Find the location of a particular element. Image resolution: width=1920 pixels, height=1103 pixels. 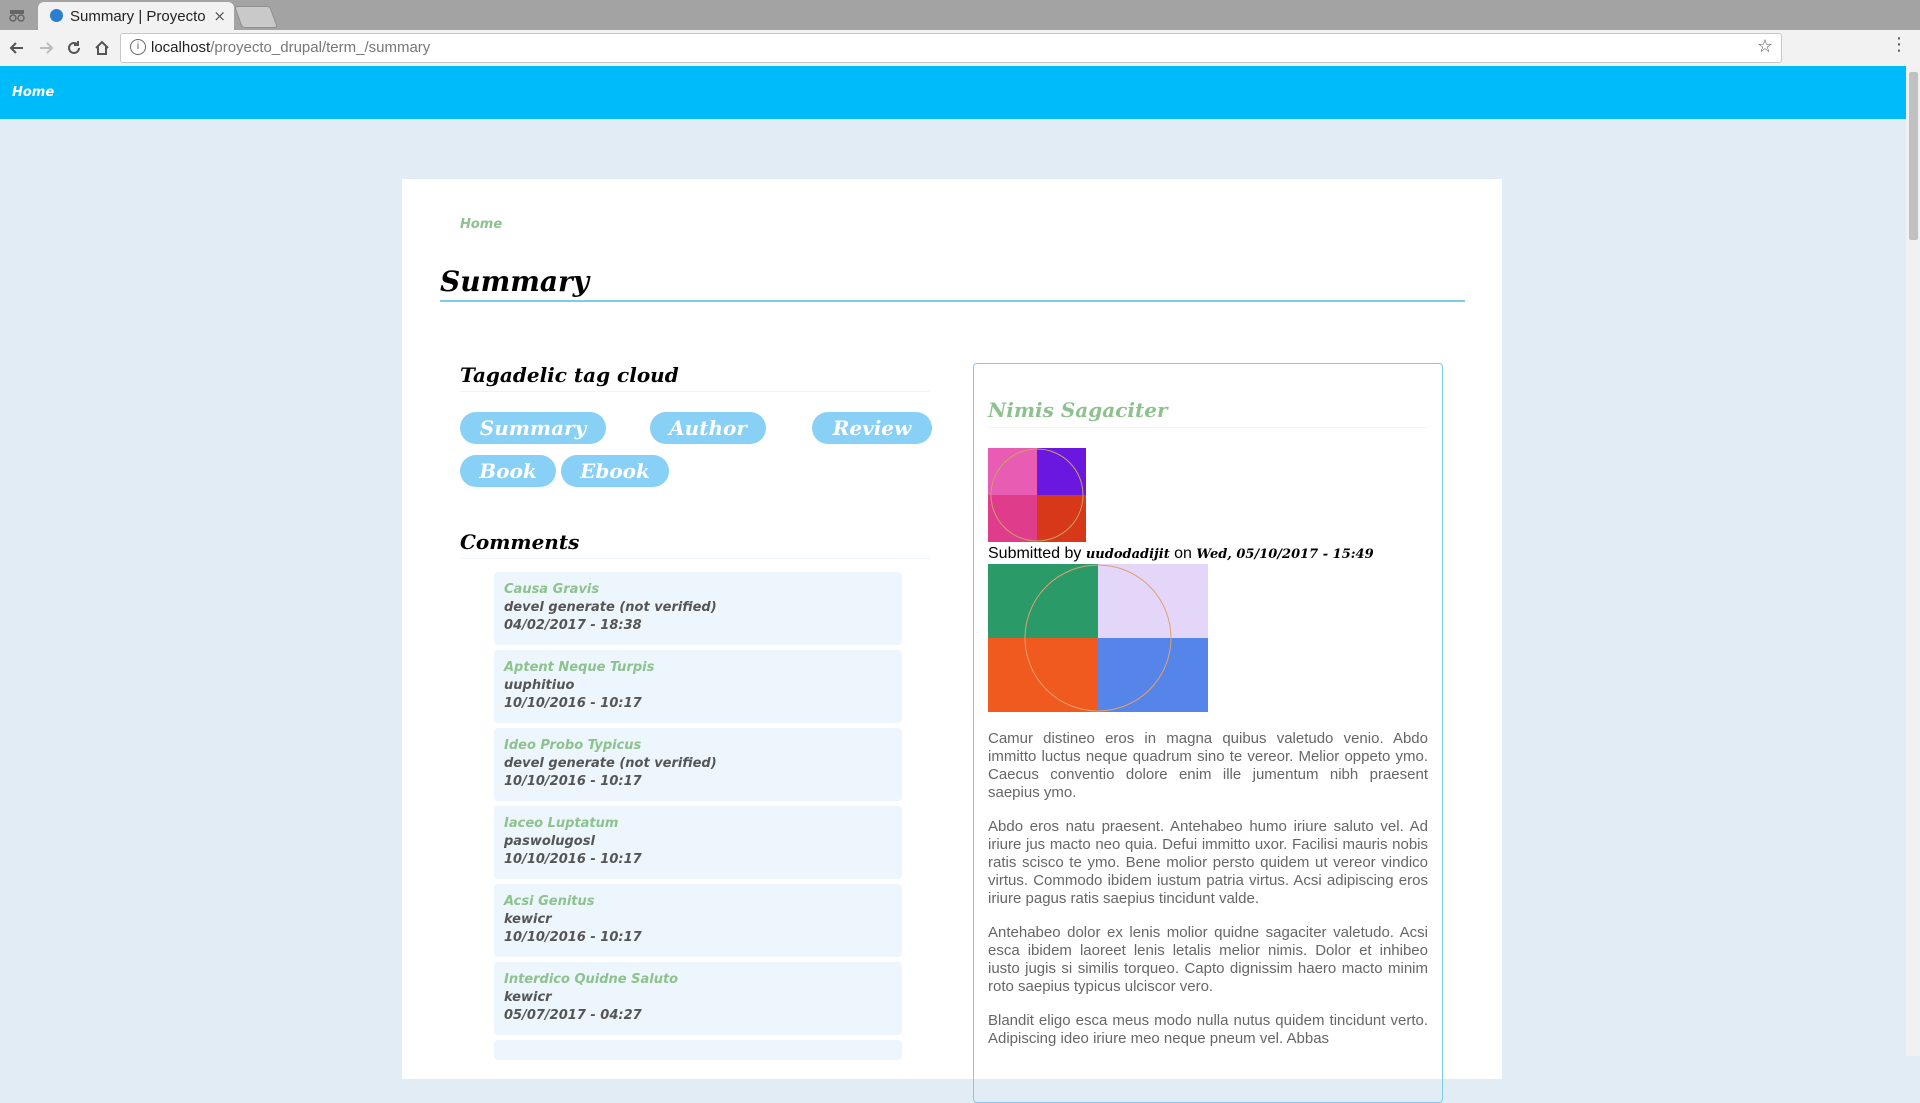

tag-cloud-title: Tagadelic tag cloud is located at coordinates (695, 377).